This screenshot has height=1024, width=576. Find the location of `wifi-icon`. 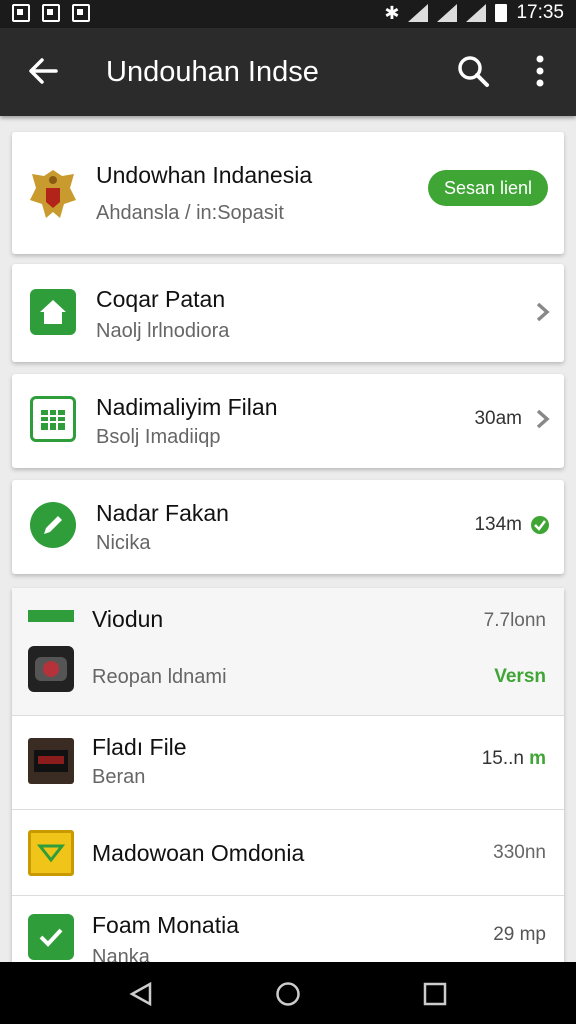

wifi-icon is located at coordinates (418, 13).